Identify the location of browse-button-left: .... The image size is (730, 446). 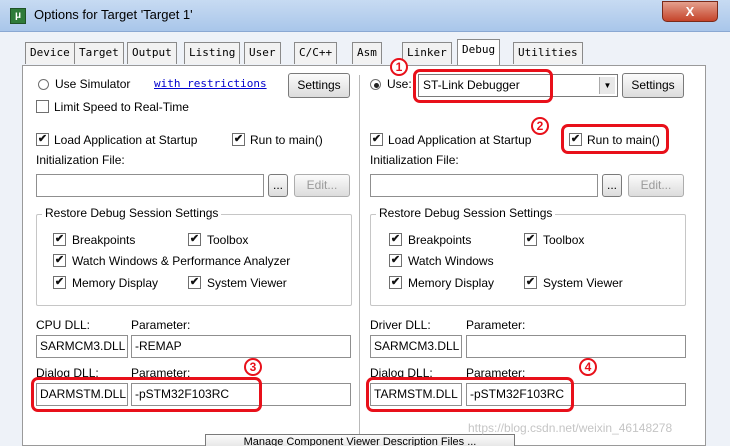
(278, 185).